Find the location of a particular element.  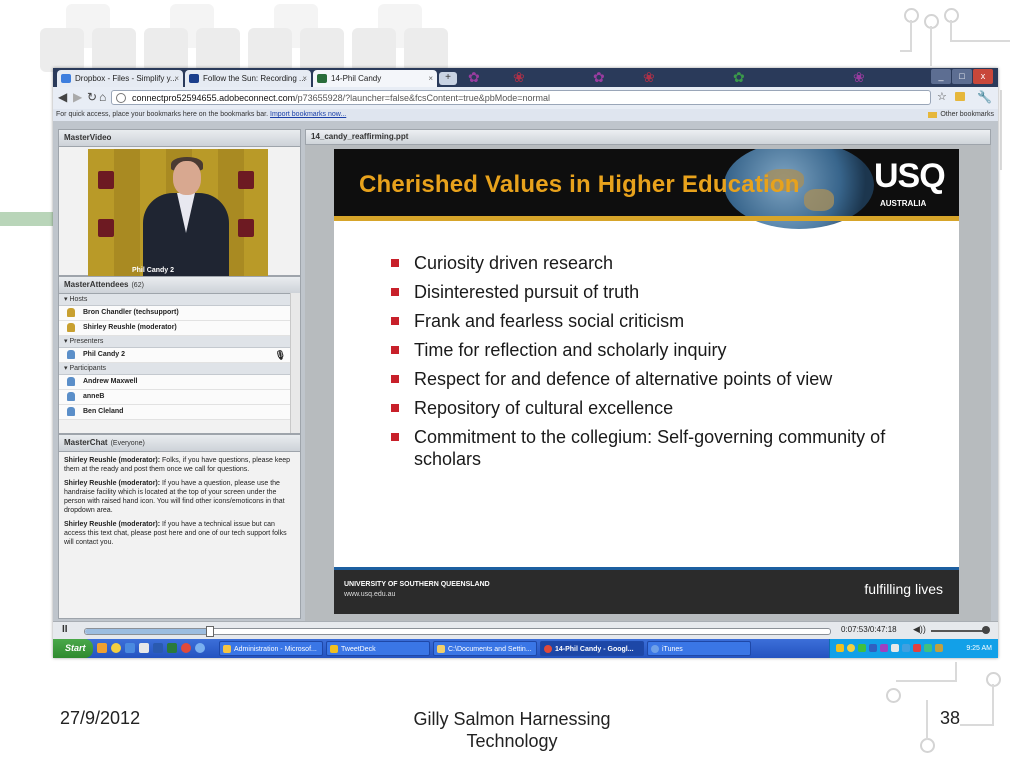

bullet-text: Disinterested pursuit of truth is located at coordinates (527, 292).